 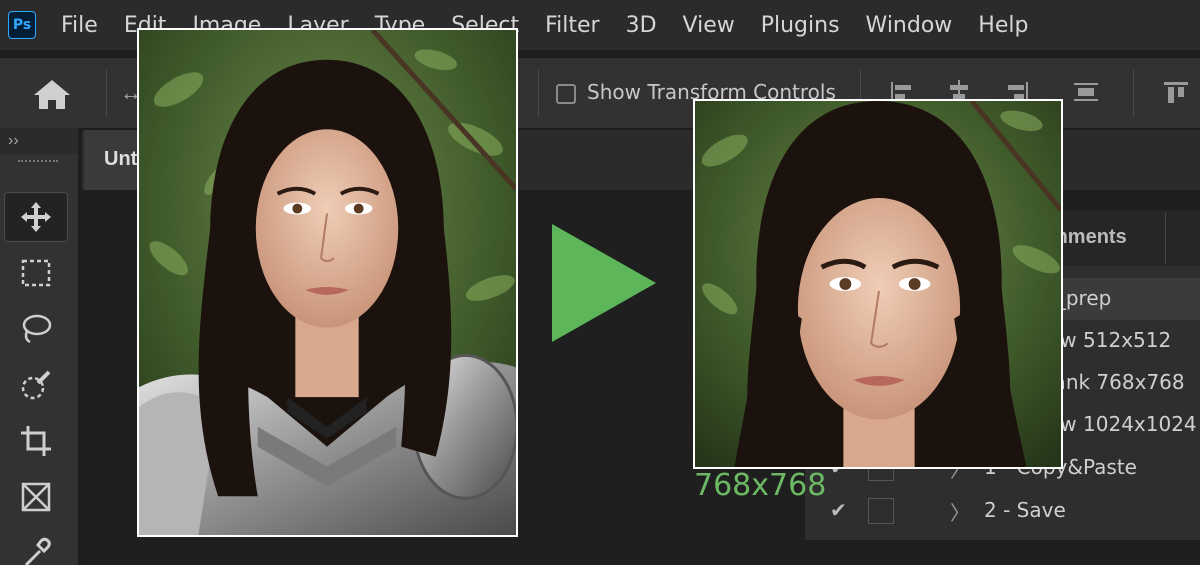 I want to click on align-top-icon, so click(x=1176, y=92).